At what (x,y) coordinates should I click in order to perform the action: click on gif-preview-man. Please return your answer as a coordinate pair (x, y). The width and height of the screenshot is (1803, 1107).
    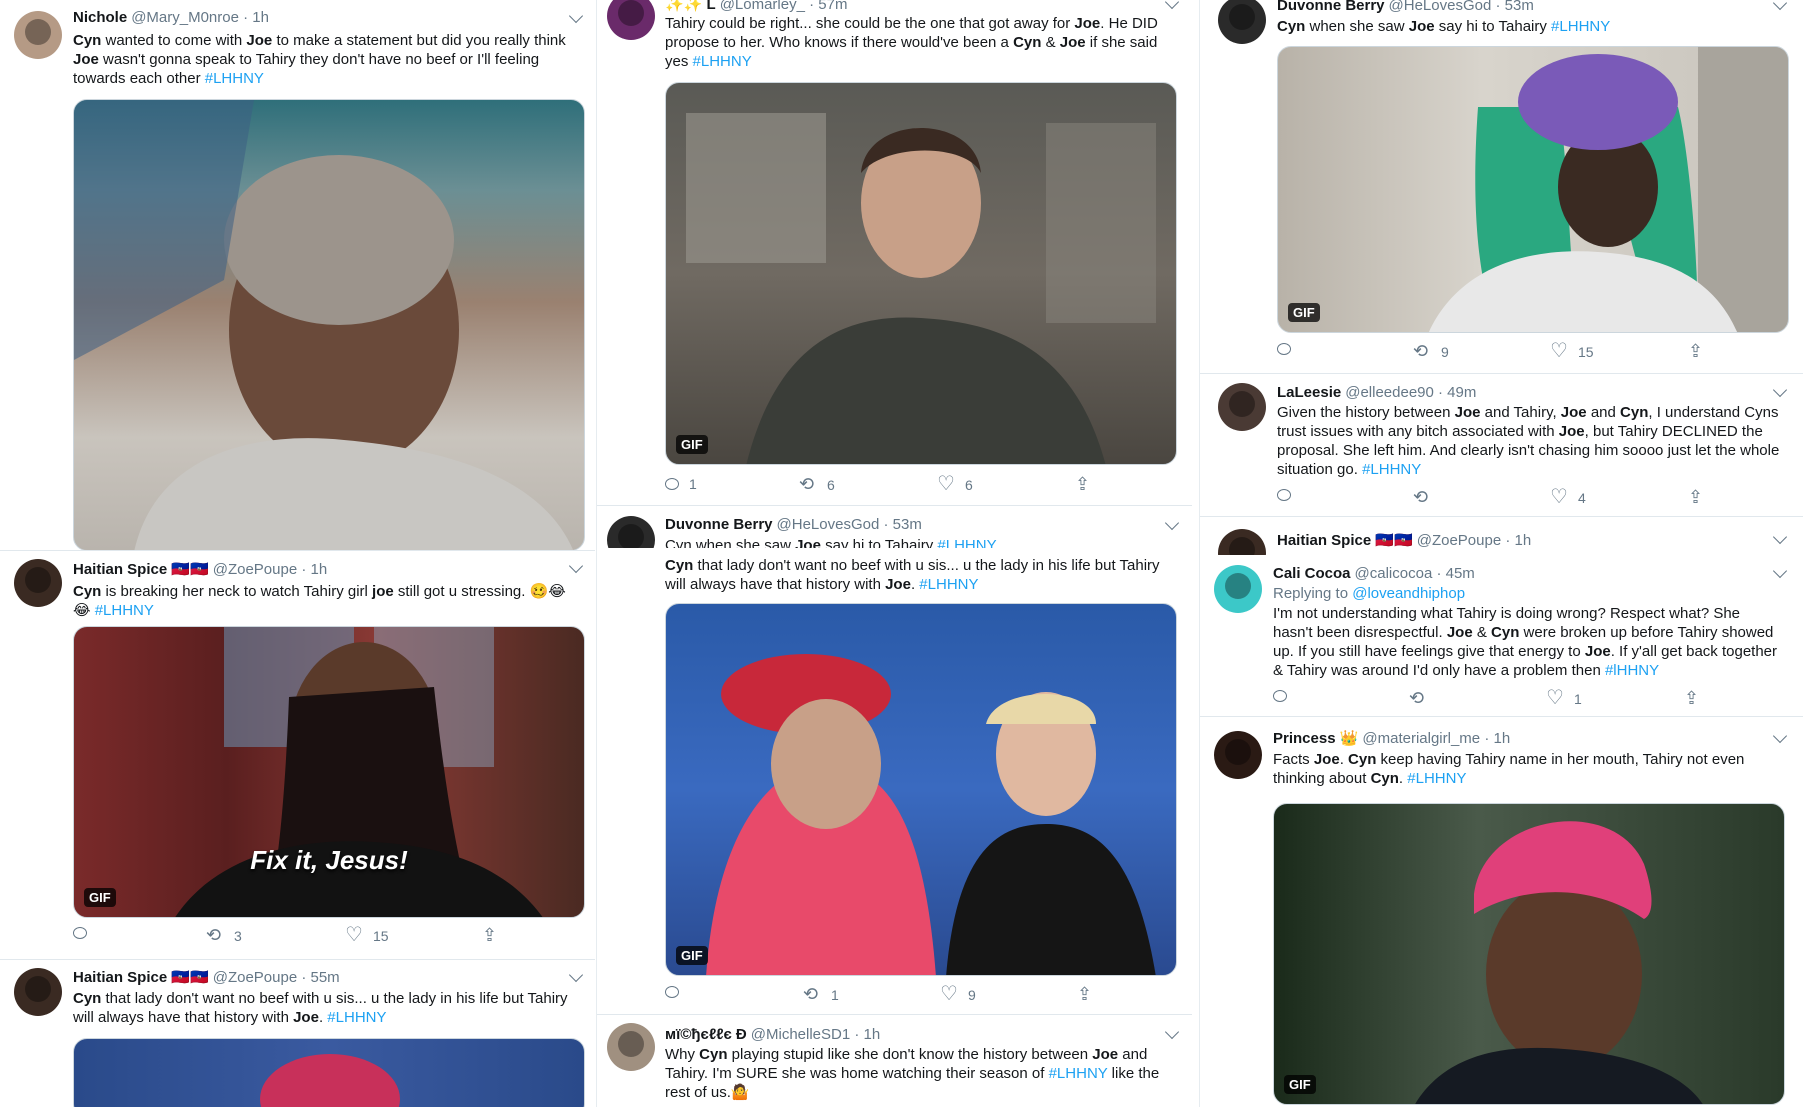
    Looking at the image, I should click on (1608, 189).